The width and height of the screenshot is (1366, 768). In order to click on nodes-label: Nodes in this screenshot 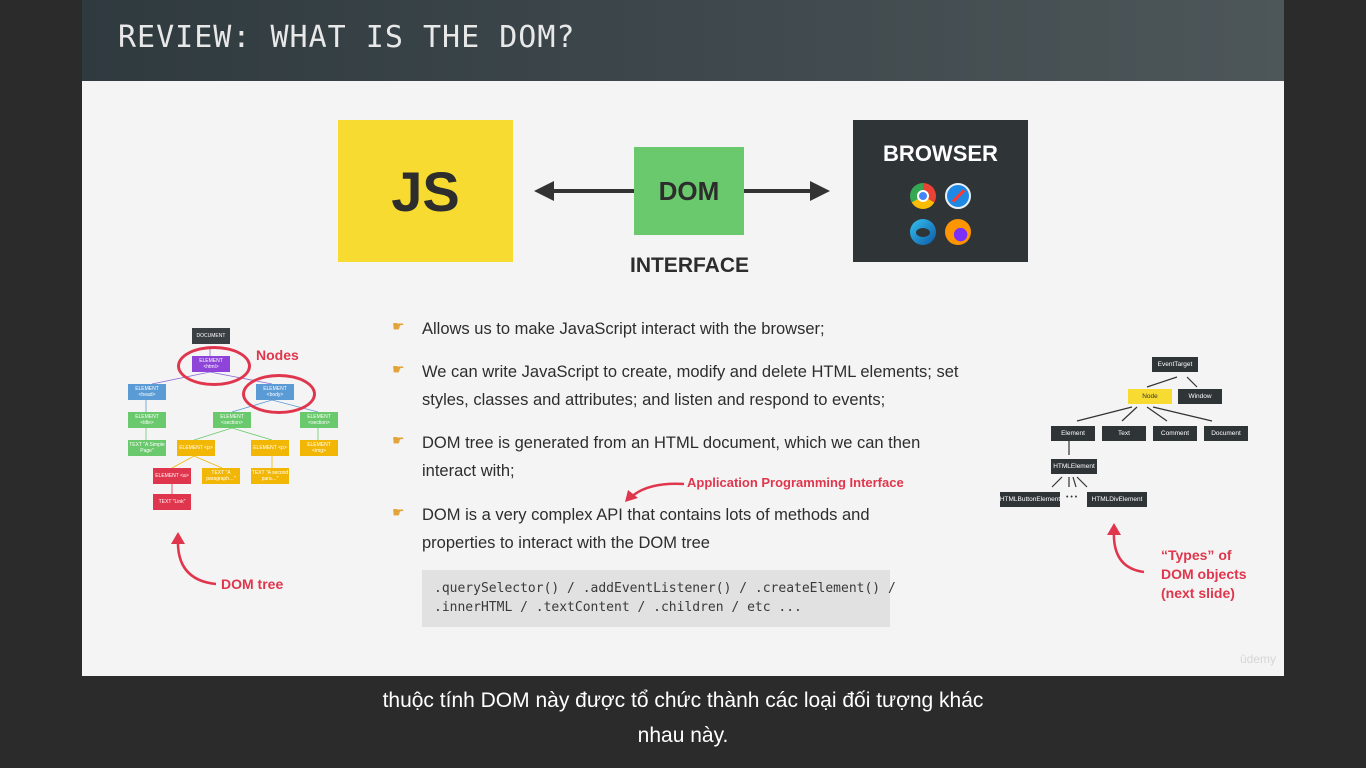, I will do `click(277, 355)`.